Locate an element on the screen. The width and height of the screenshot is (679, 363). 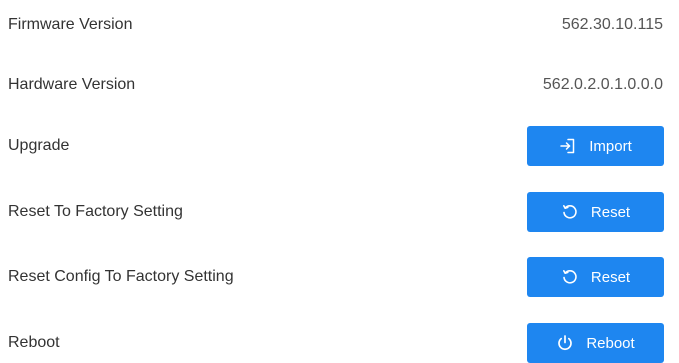
firmware-version-label: Firmware Version is located at coordinates (70, 24).